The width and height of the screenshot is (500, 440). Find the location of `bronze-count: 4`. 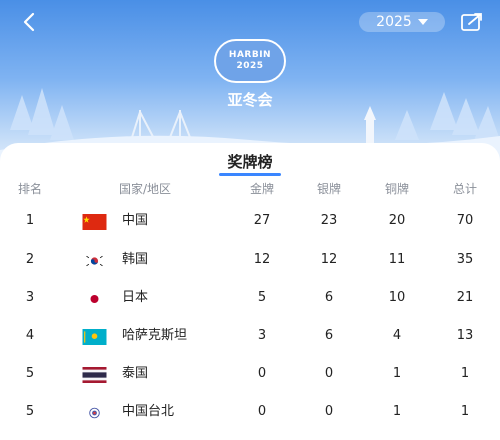

bronze-count: 4 is located at coordinates (397, 335).